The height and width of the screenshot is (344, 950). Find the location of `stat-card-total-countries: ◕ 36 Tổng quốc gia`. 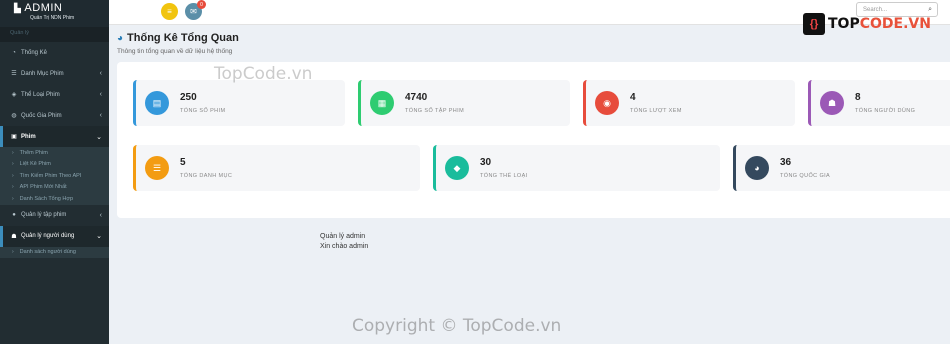

stat-card-total-countries: ◕ 36 Tổng quốc gia is located at coordinates (841, 168).